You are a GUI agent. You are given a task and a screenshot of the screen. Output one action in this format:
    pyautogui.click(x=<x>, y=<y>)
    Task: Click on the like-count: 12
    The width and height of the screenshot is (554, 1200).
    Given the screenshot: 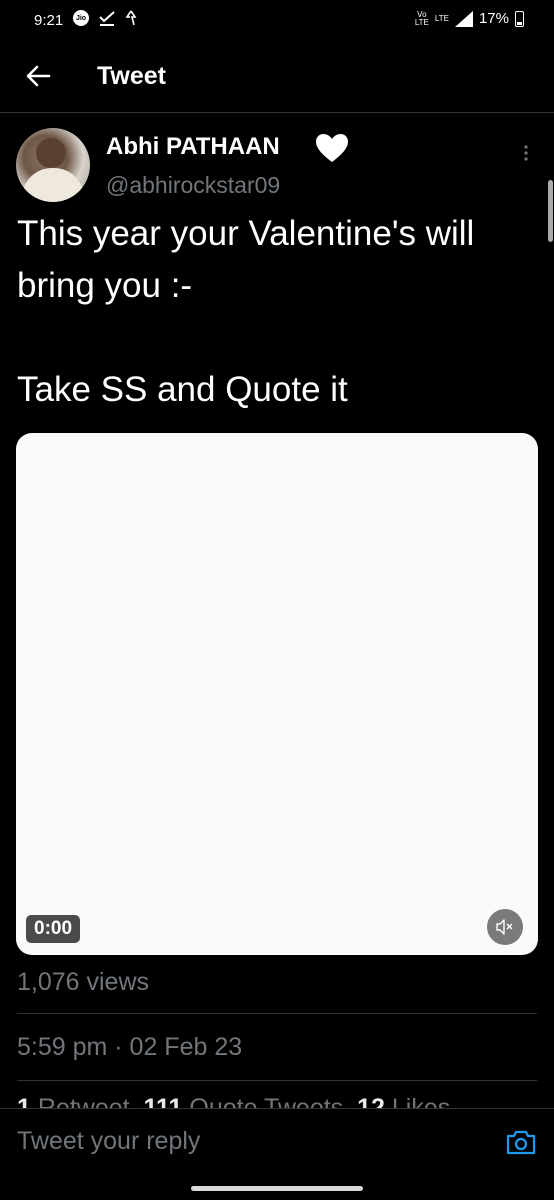 What is the action you would take?
    pyautogui.click(x=371, y=1101)
    